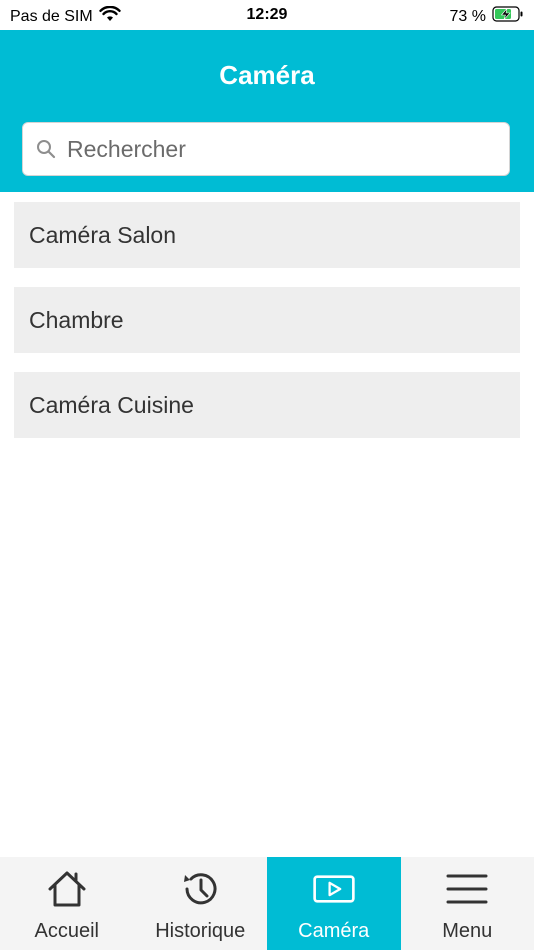  Describe the element at coordinates (487, 16) in the screenshot. I see `status-battery: 73 %` at that location.